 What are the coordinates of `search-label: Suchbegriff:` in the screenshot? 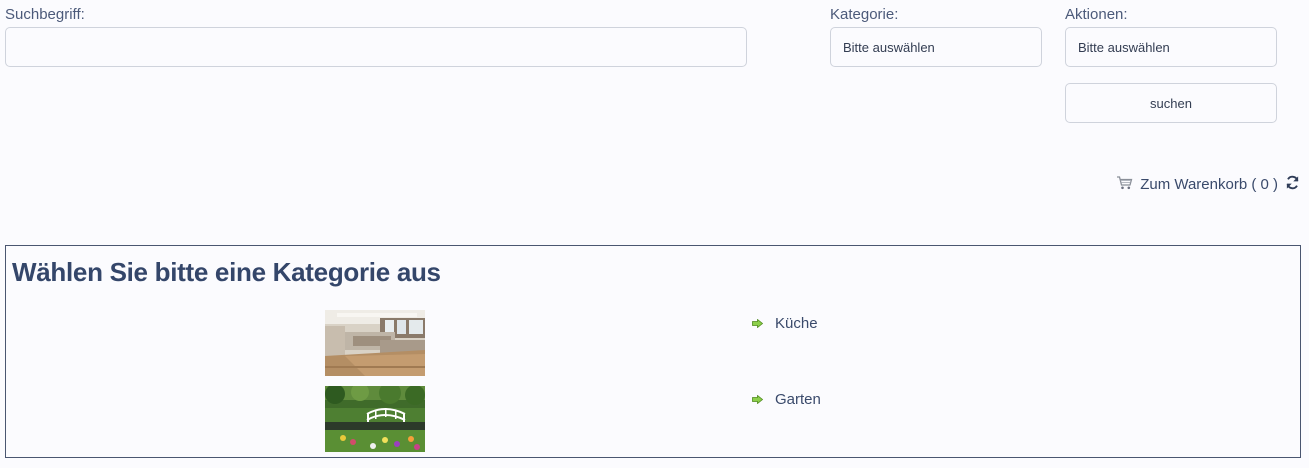 It's located at (45, 14).